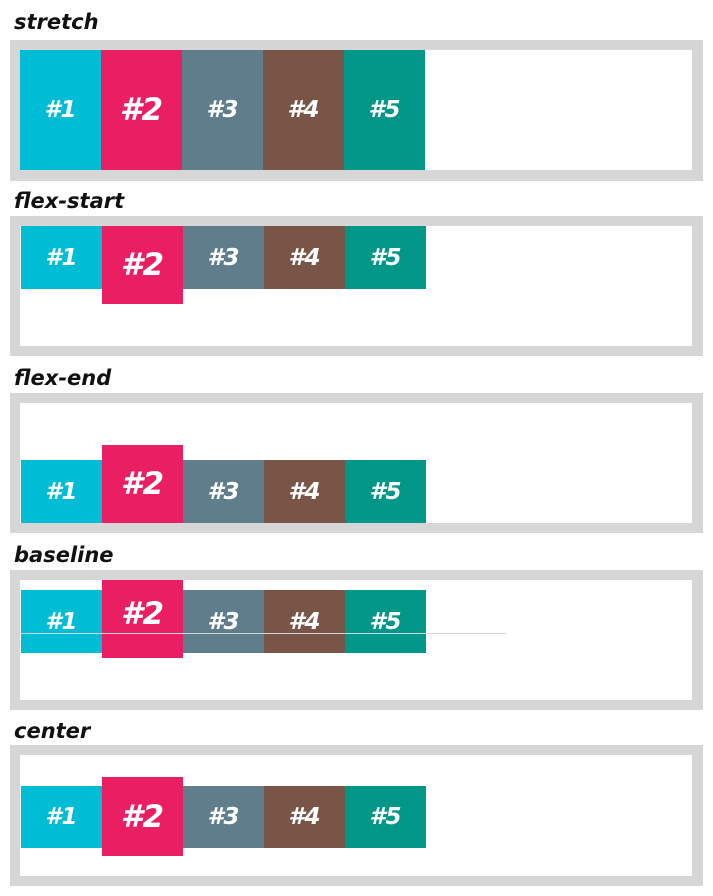 The image size is (713, 896). What do you see at coordinates (142, 484) in the screenshot?
I see `flex-end-item-2: #2` at bounding box center [142, 484].